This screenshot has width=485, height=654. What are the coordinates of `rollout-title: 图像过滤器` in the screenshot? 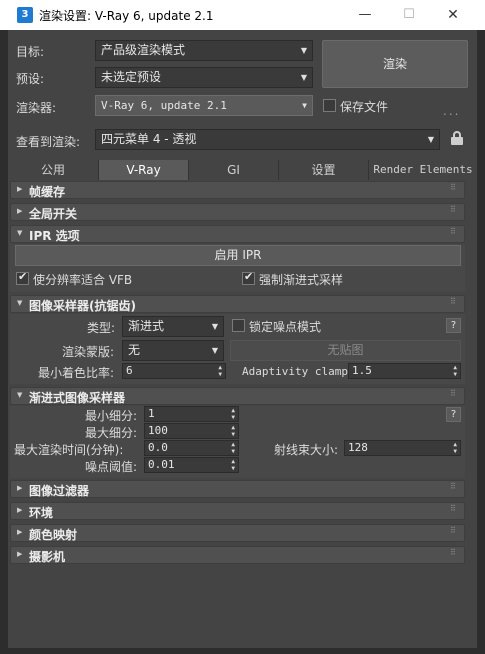 It's located at (59, 491).